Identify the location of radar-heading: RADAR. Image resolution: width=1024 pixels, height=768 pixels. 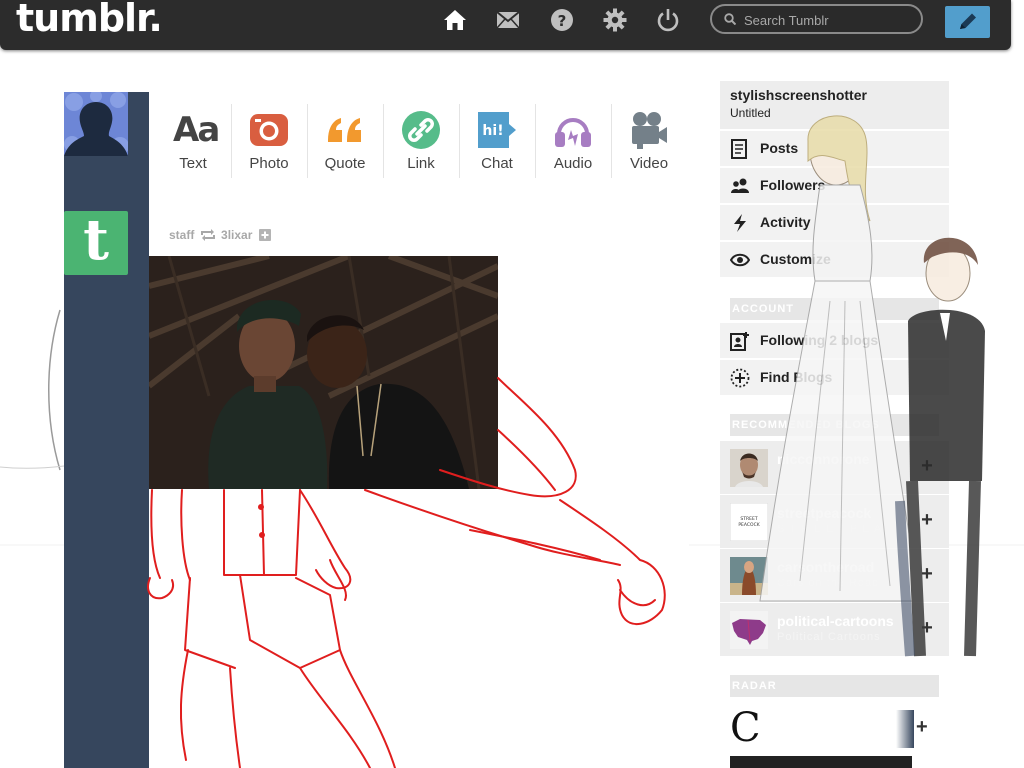
(834, 686).